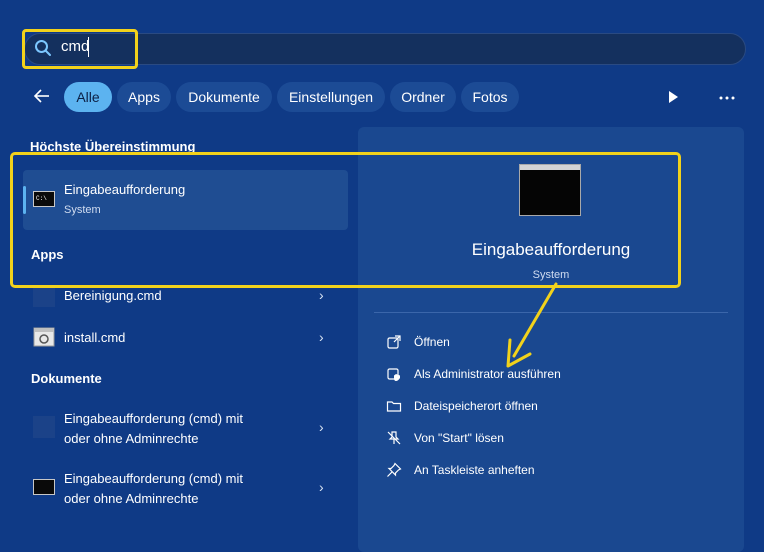  I want to click on tab-apps: Apps, so click(144, 97).